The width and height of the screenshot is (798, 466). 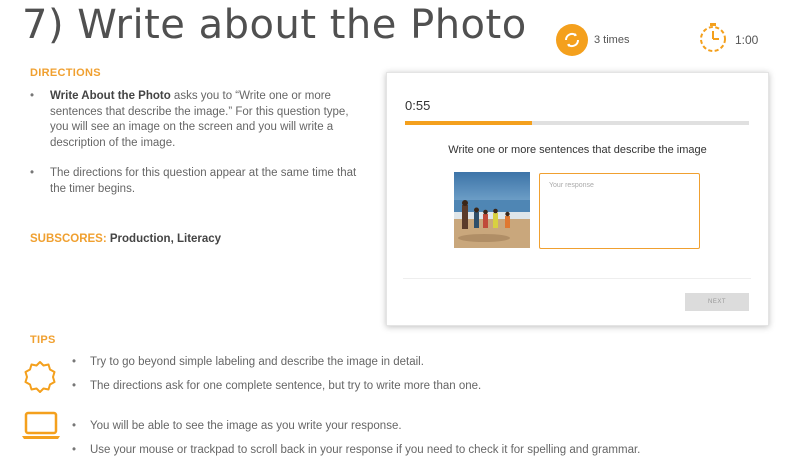 What do you see at coordinates (592, 40) in the screenshot?
I see `repeat-badge: 3 times` at bounding box center [592, 40].